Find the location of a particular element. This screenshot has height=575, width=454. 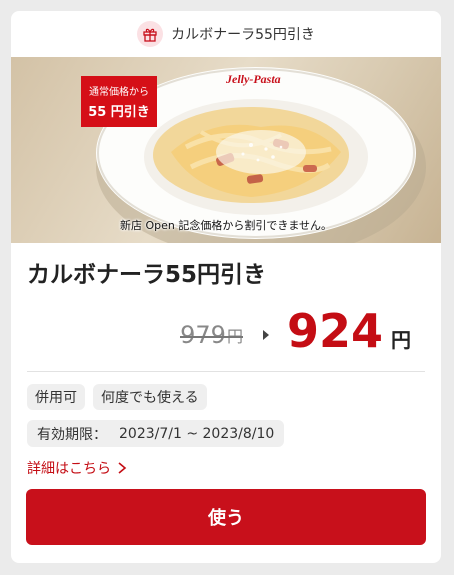

validity-period: 有効期限： 2023/7/1 ~ 2023/8/10 is located at coordinates (156, 433).